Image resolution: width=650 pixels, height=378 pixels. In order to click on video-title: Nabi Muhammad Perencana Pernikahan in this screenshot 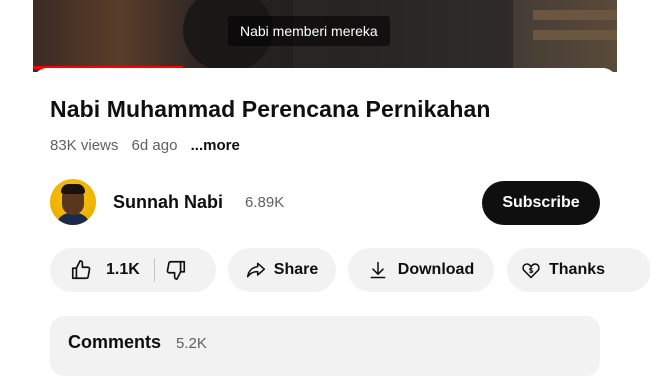, I will do `click(270, 109)`.